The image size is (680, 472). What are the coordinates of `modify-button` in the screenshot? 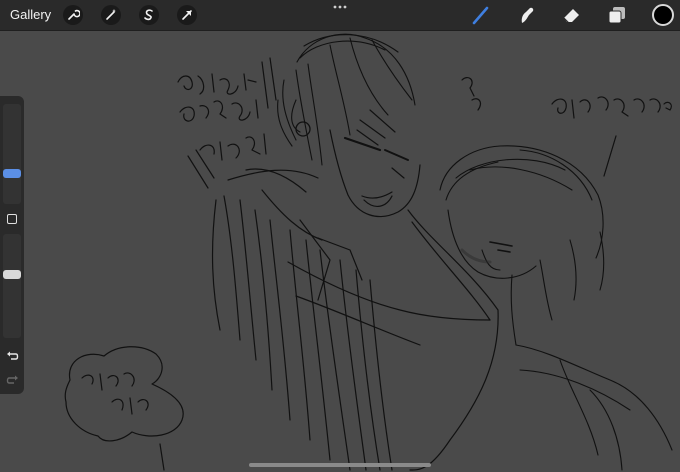 It's located at (12, 219).